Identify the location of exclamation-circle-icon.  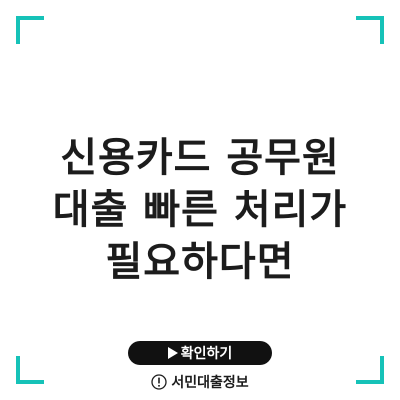
(159, 382).